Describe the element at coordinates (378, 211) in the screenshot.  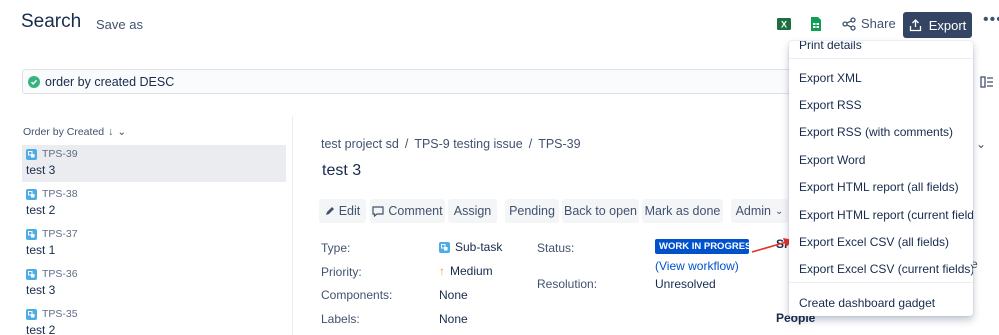
I see `comment-icon` at that location.